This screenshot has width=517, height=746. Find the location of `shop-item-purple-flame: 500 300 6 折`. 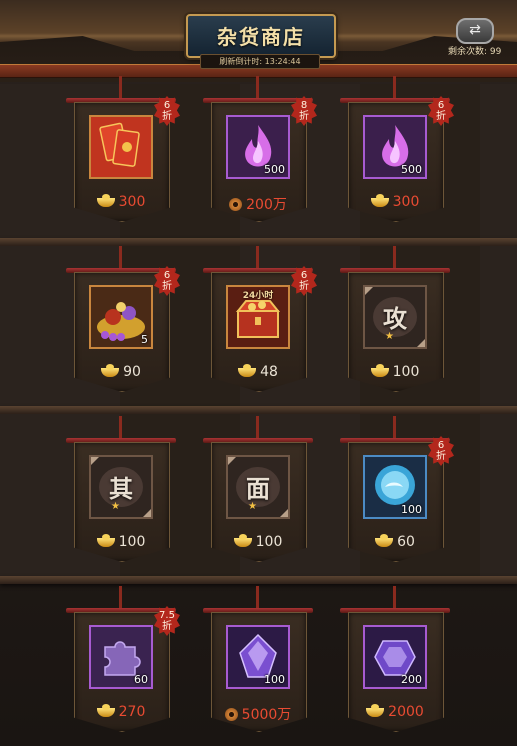

shop-item-purple-flame: 500 300 6 折 is located at coordinates (397, 149).